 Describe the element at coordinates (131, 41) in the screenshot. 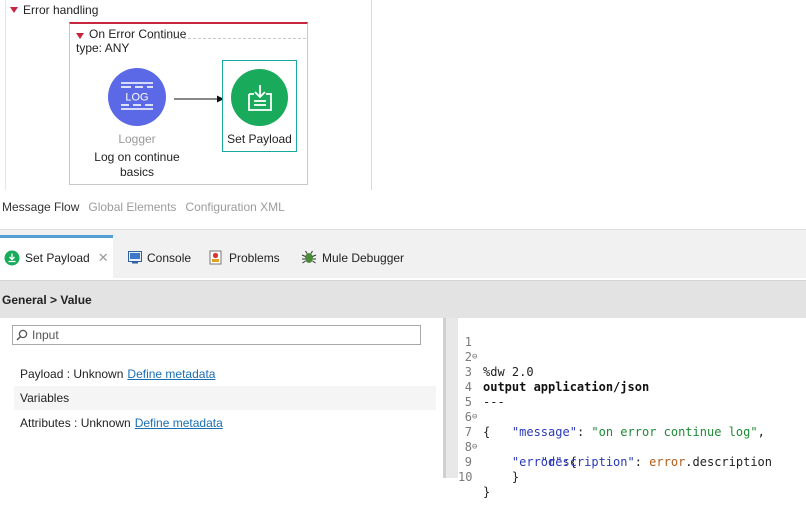

I see `scope-title: On Error Continue type: ANY` at that location.